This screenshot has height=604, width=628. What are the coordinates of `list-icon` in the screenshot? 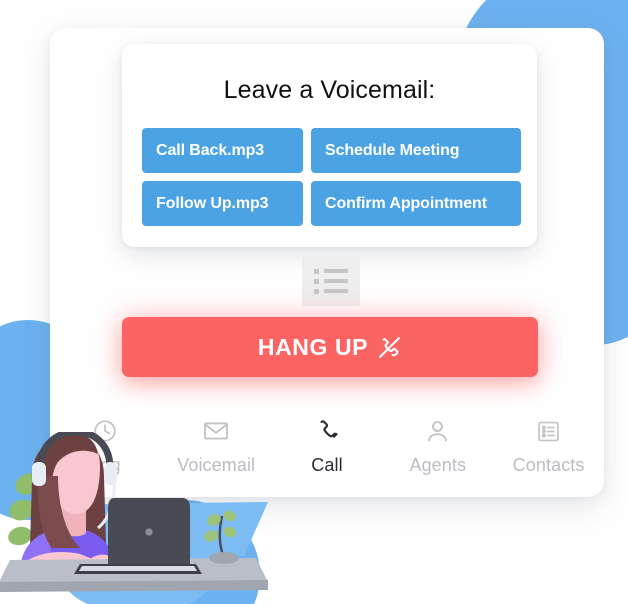 It's located at (331, 281).